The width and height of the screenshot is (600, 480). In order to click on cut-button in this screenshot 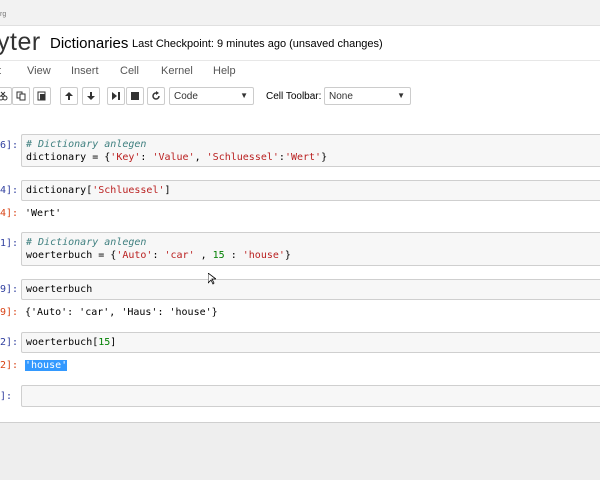, I will do `click(6, 96)`.